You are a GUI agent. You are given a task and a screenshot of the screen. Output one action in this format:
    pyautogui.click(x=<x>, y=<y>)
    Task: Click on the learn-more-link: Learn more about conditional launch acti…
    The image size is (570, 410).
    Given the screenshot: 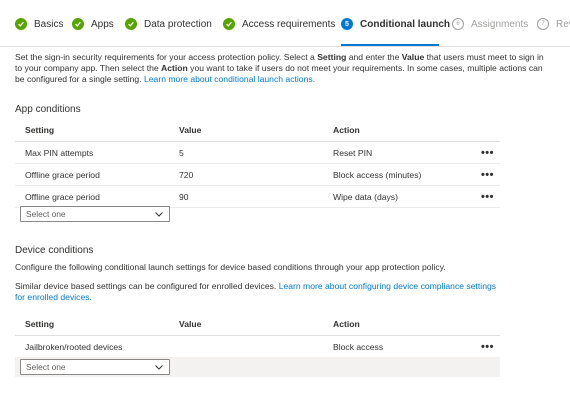 What is the action you would take?
    pyautogui.click(x=229, y=79)
    